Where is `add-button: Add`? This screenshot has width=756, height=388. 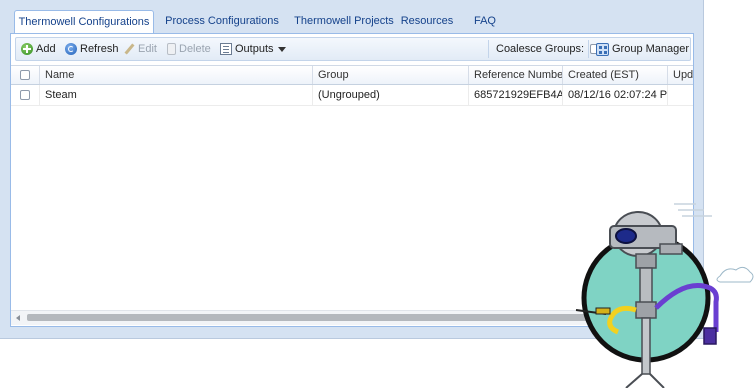
add-button: Add is located at coordinates (38, 49).